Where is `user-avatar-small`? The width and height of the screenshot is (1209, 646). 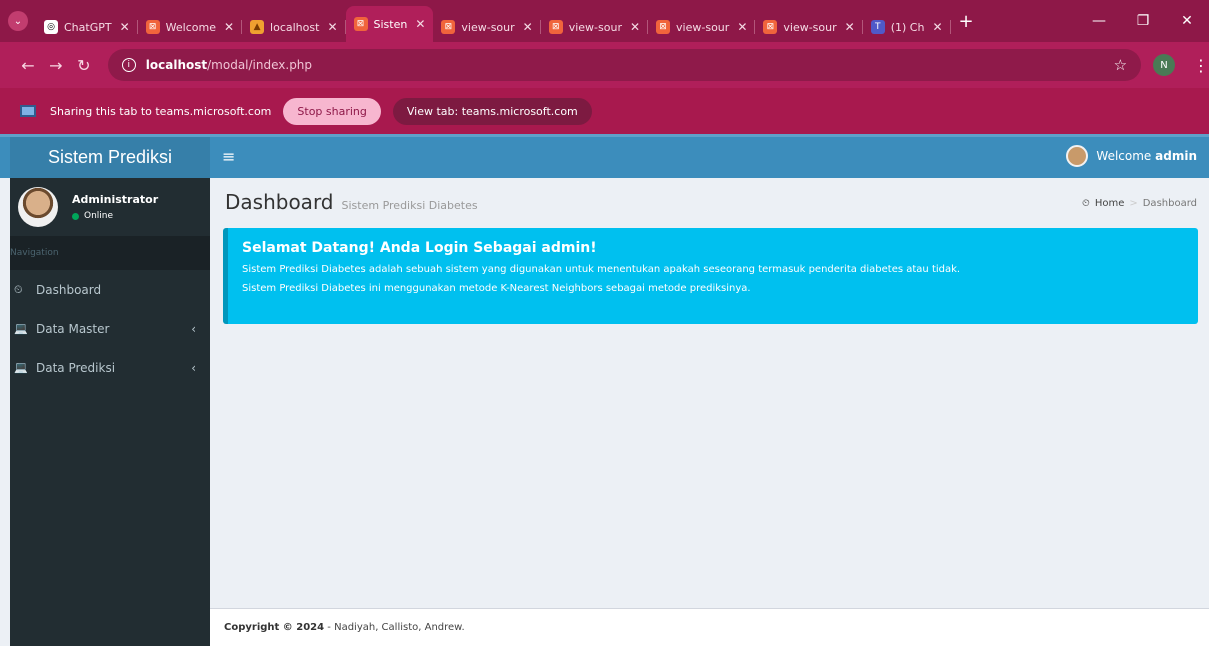 user-avatar-small is located at coordinates (1077, 156).